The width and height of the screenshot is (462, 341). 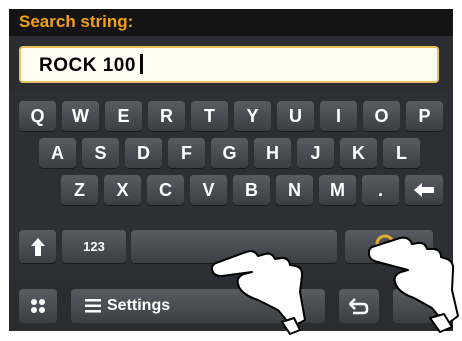 I want to click on extra-button, so click(x=418, y=306).